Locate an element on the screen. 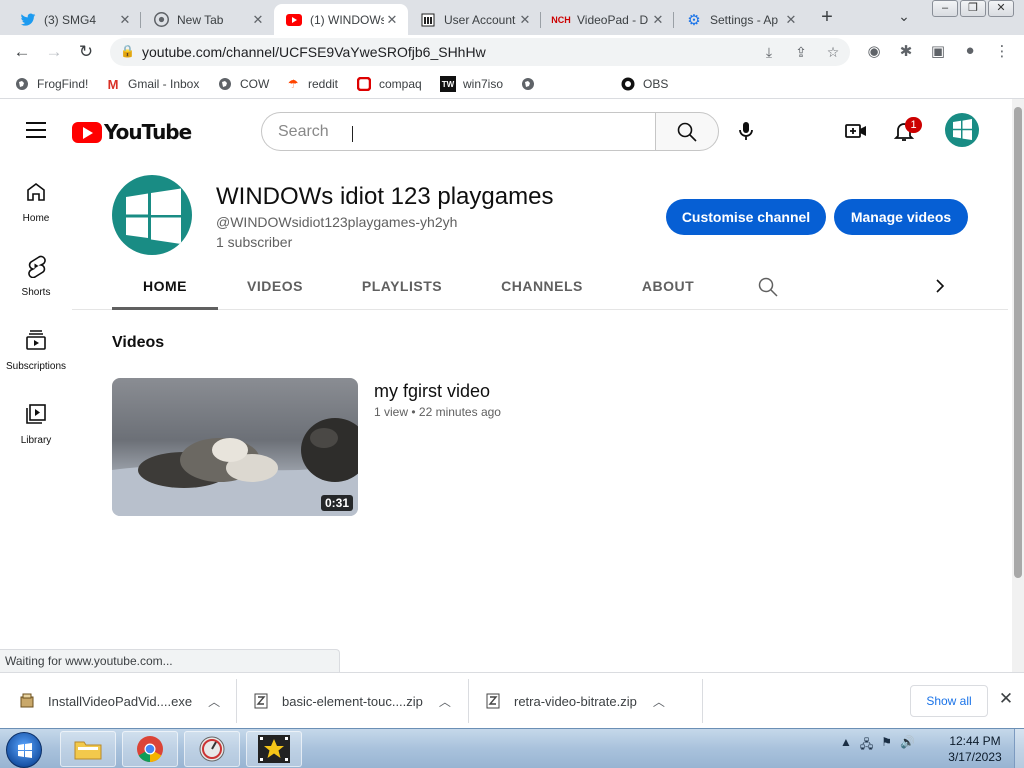 The image size is (1024, 768). back-button: ← is located at coordinates (22, 52).